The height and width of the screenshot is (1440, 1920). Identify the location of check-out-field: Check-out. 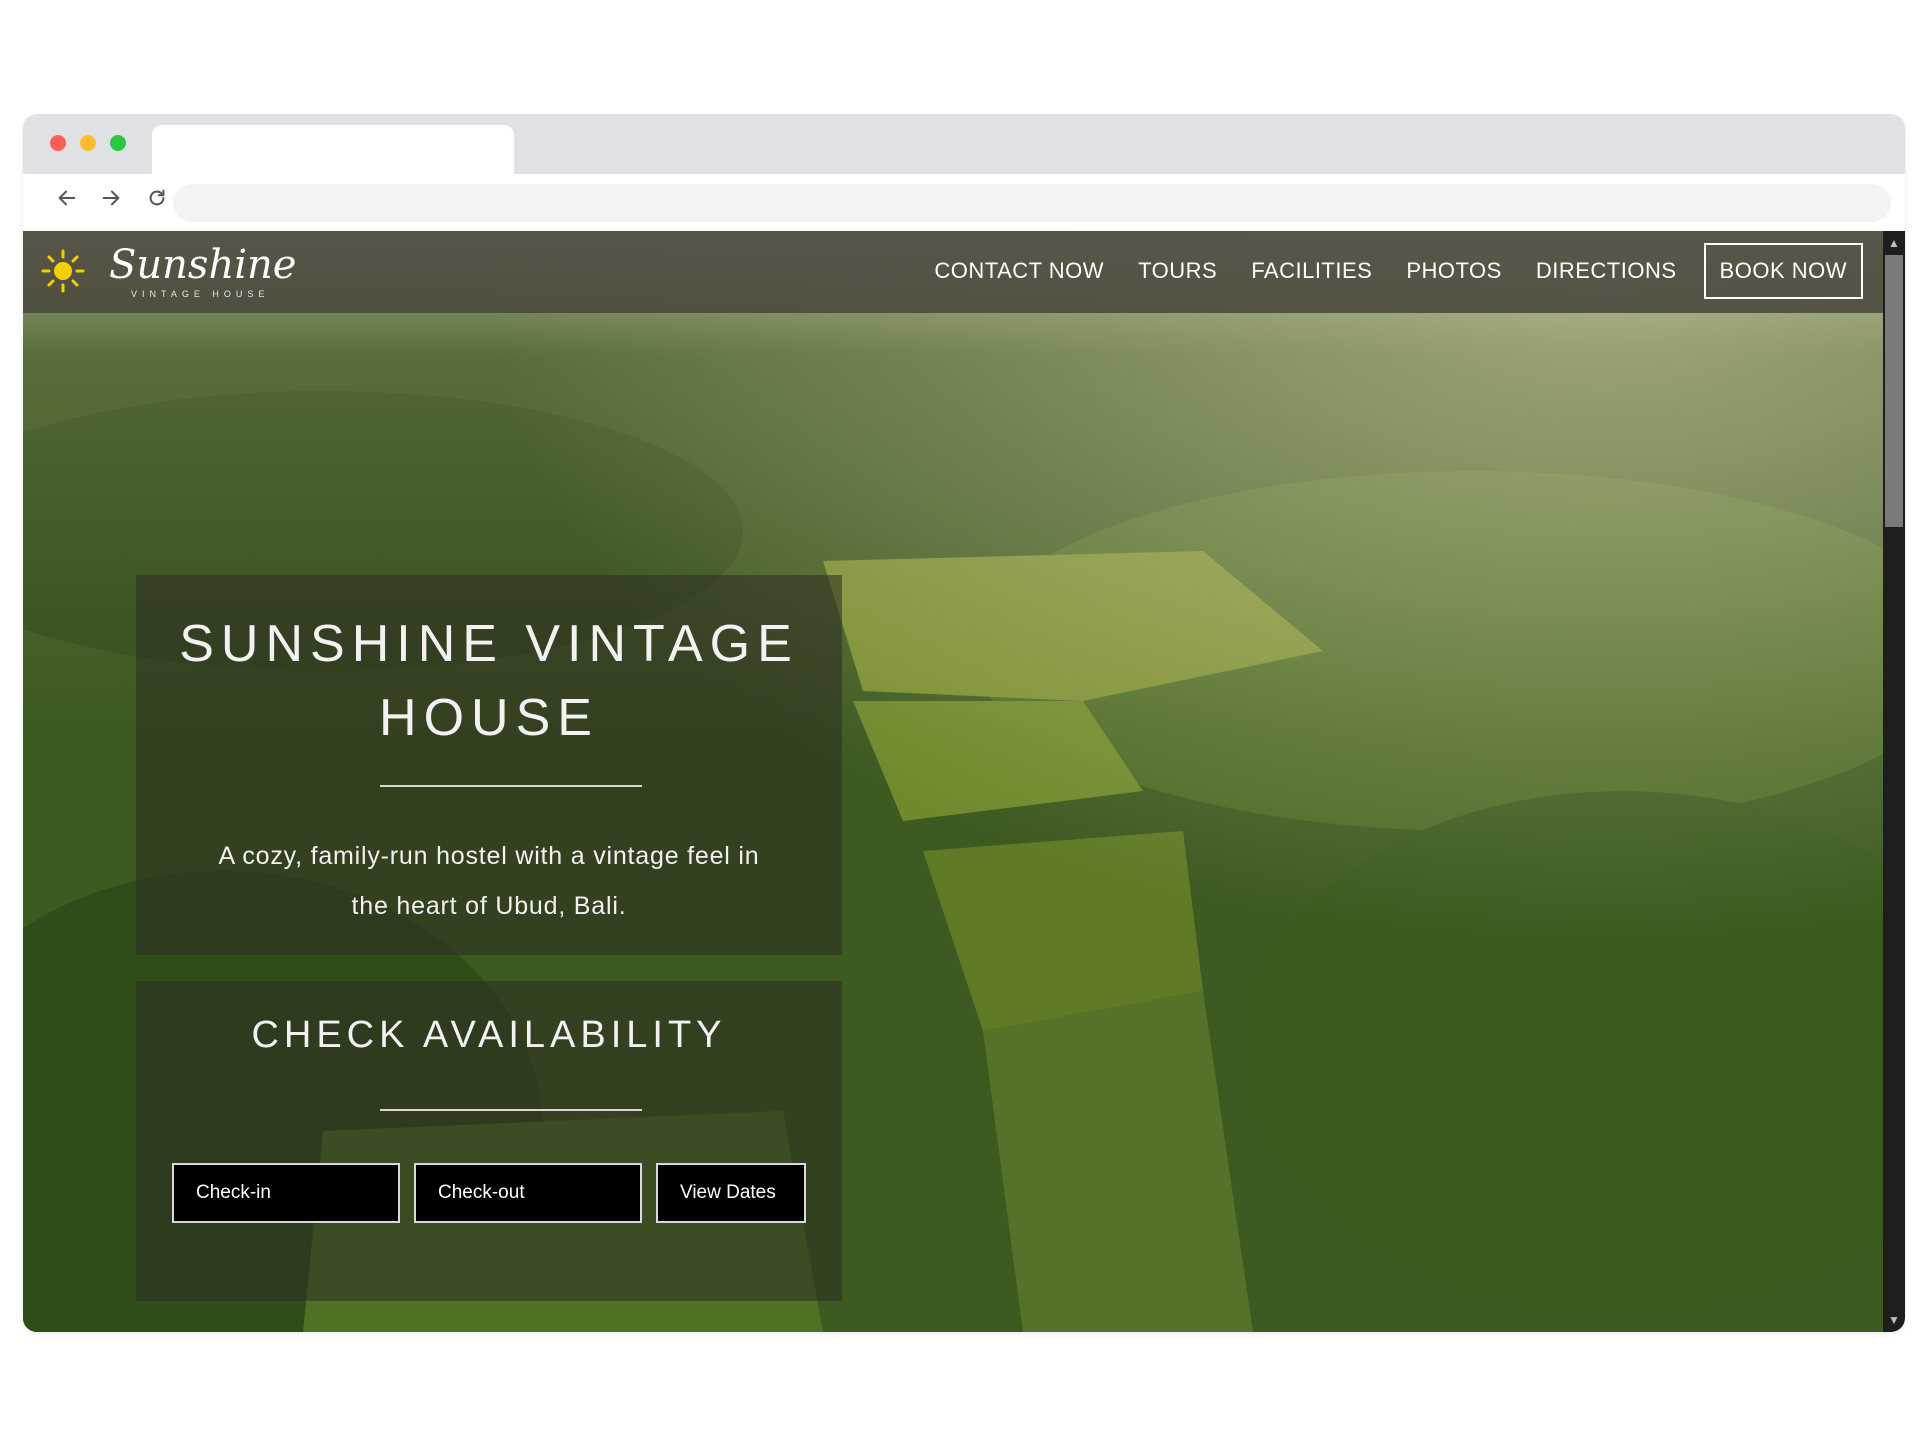
(528, 1193).